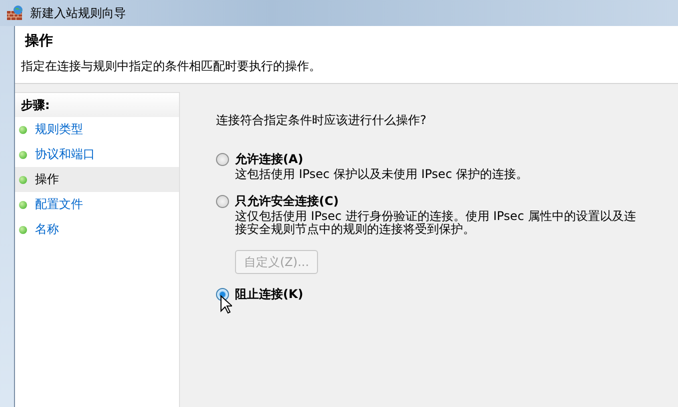 The image size is (678, 407). Describe the element at coordinates (269, 159) in the screenshot. I see `option-label: 允许连接(A)` at that location.